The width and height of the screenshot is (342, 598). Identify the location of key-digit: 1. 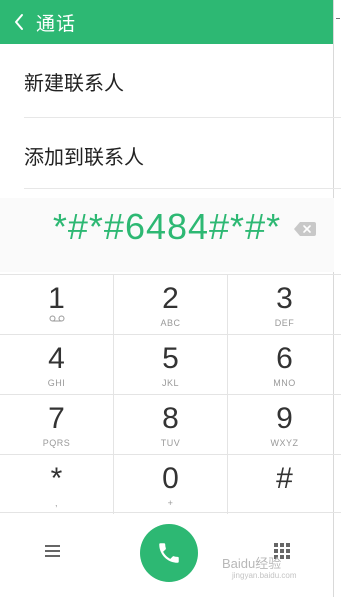
(56, 298).